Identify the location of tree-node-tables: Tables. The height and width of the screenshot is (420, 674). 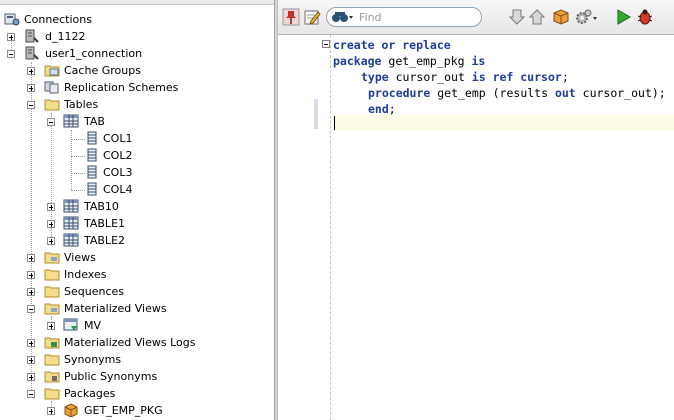
(135, 104).